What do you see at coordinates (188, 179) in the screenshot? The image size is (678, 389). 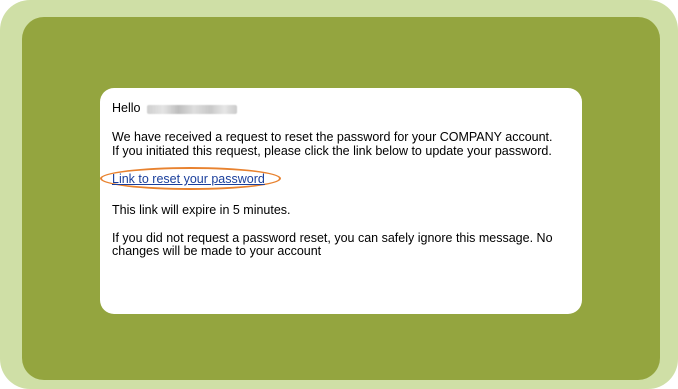 I see `reset-password-link: Link to reset your password` at bounding box center [188, 179].